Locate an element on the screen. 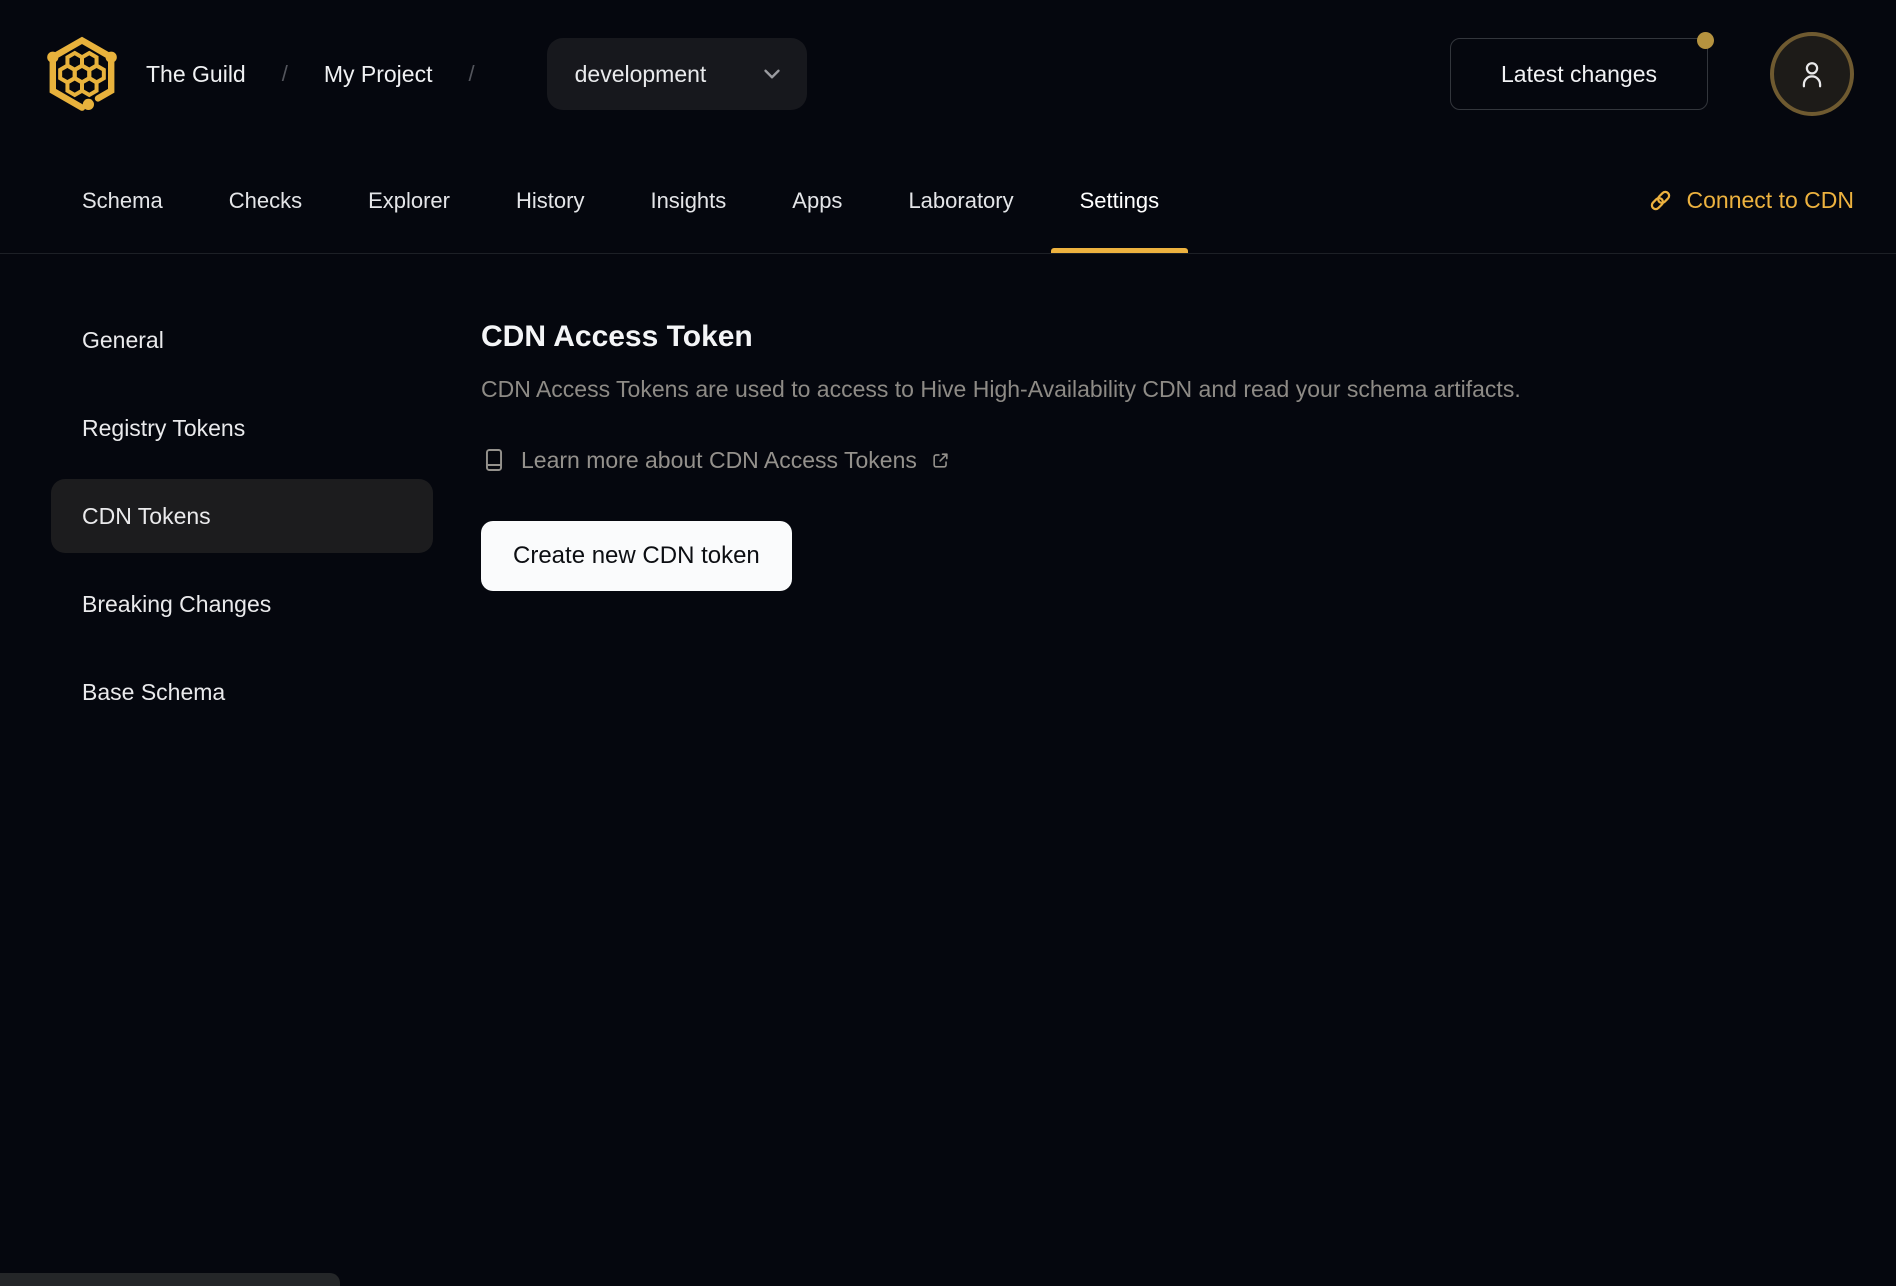  learn-more-label: Learn more about CDN Access Tokens is located at coordinates (719, 459).